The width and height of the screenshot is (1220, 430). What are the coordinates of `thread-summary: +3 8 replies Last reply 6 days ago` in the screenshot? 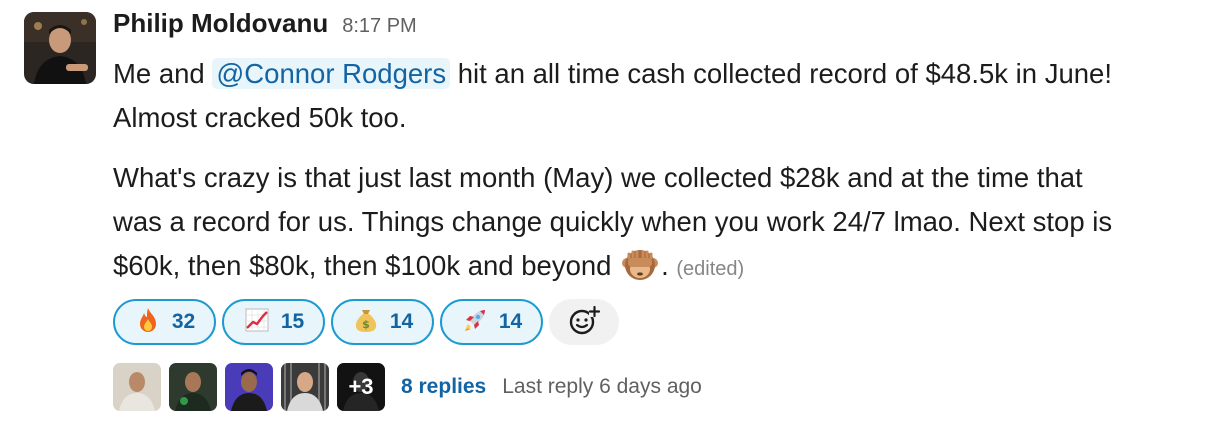 It's located at (660, 387).